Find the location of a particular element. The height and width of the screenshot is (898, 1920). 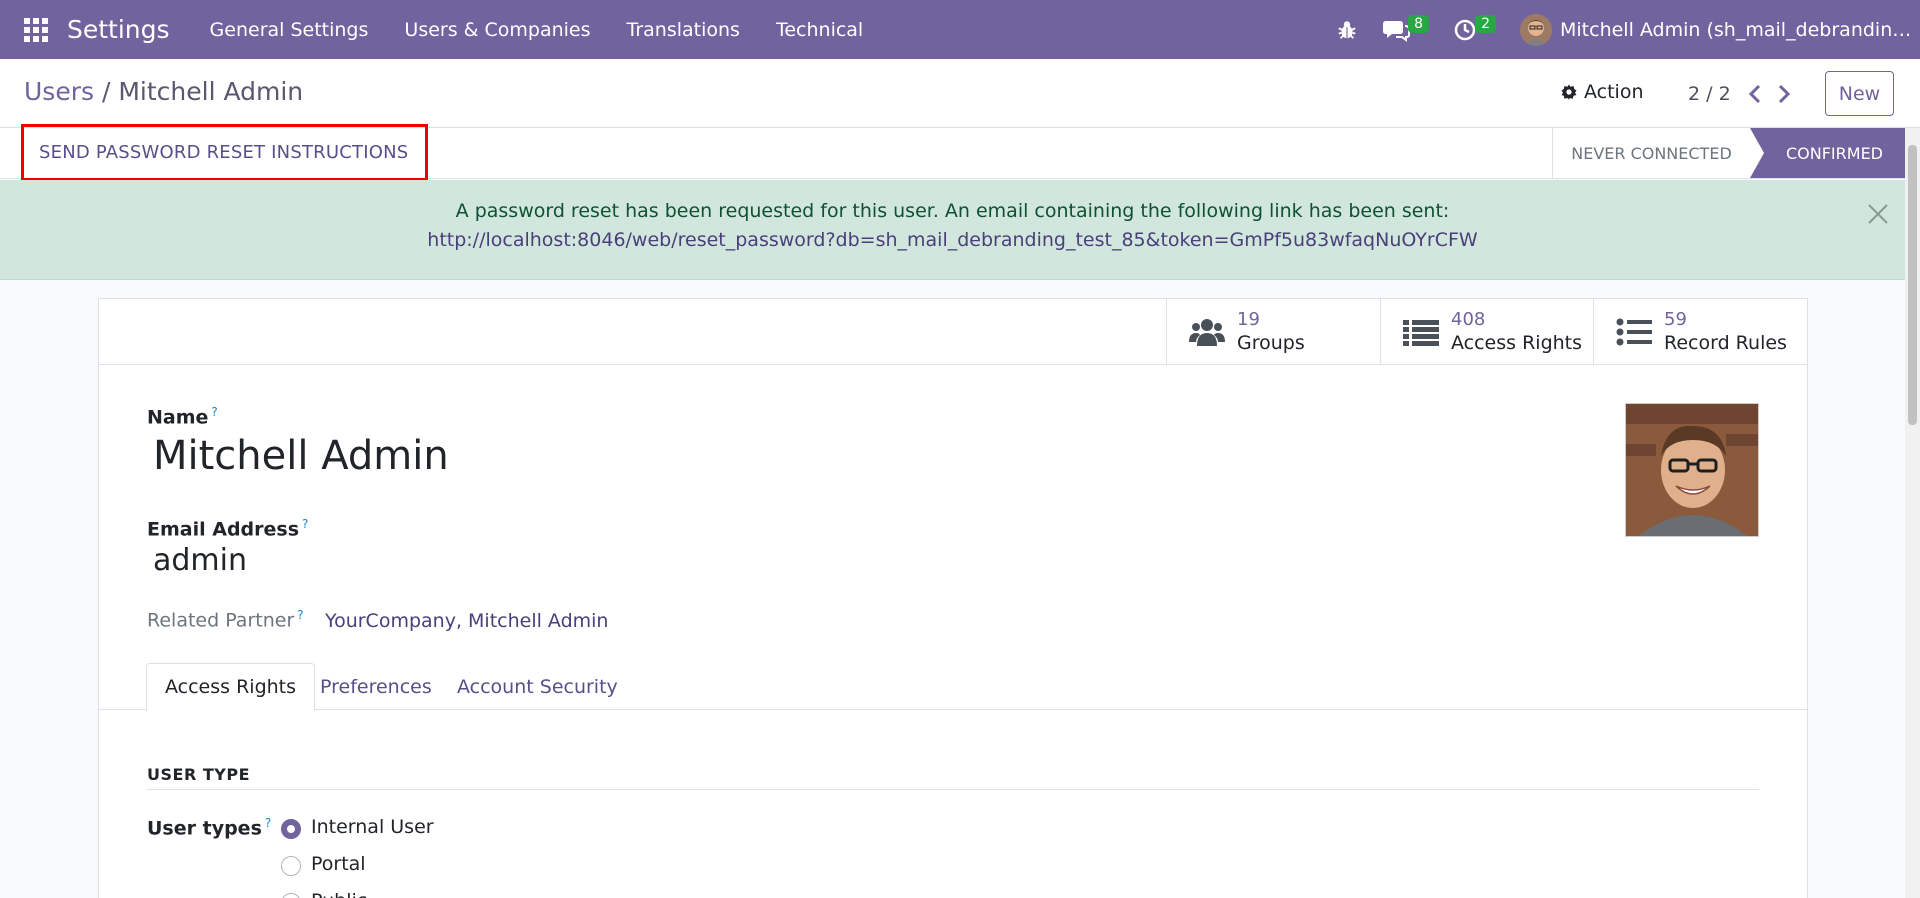

access-rights-label: Access Rights is located at coordinates (1517, 342).